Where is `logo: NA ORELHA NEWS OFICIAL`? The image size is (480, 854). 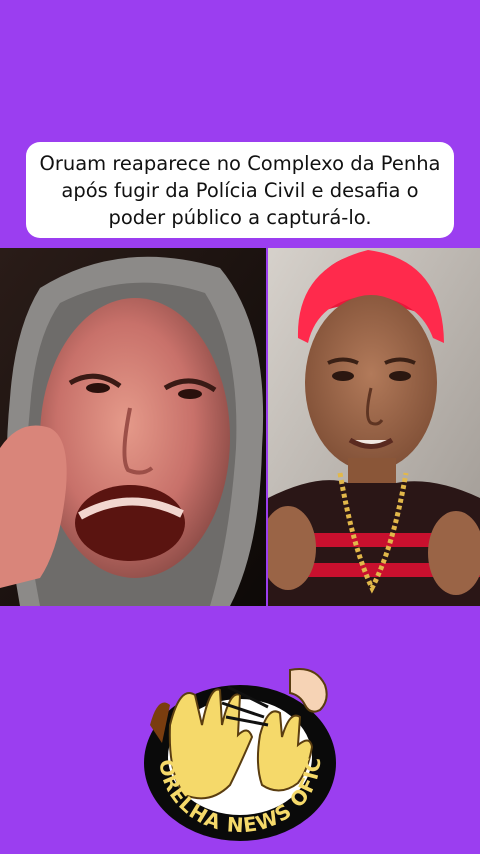
logo: NA ORELHA NEWS OFICIAL is located at coordinates (235, 745).